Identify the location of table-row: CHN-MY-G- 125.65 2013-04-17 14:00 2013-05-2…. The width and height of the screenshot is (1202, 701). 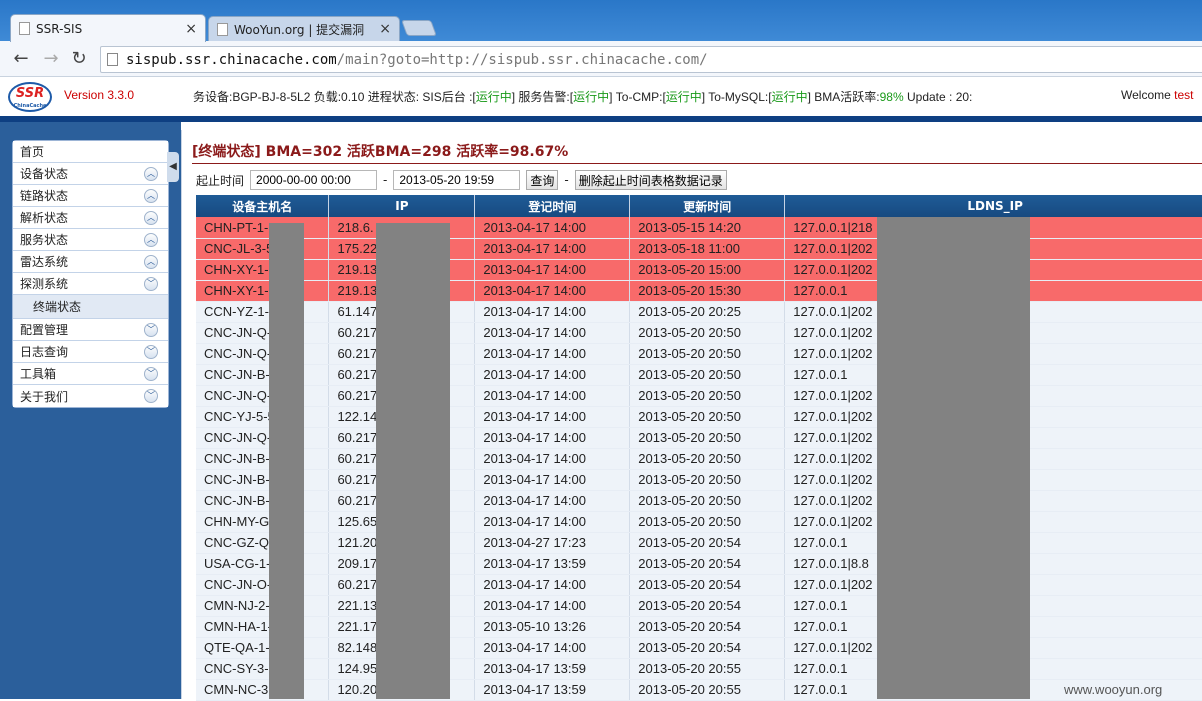
(699, 522).